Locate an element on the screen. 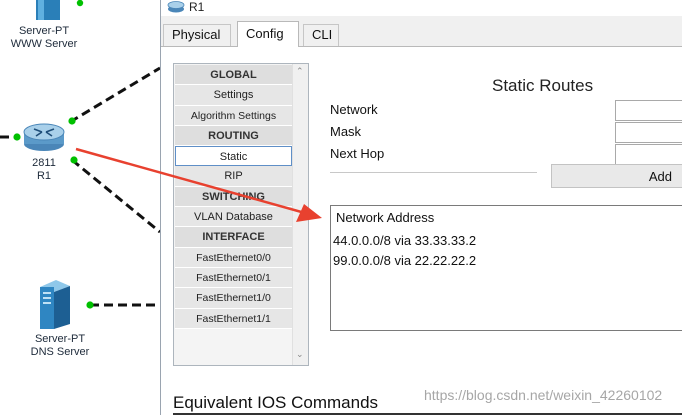 The width and height of the screenshot is (682, 415). nav-header-switching: SWITCHING is located at coordinates (233, 197).